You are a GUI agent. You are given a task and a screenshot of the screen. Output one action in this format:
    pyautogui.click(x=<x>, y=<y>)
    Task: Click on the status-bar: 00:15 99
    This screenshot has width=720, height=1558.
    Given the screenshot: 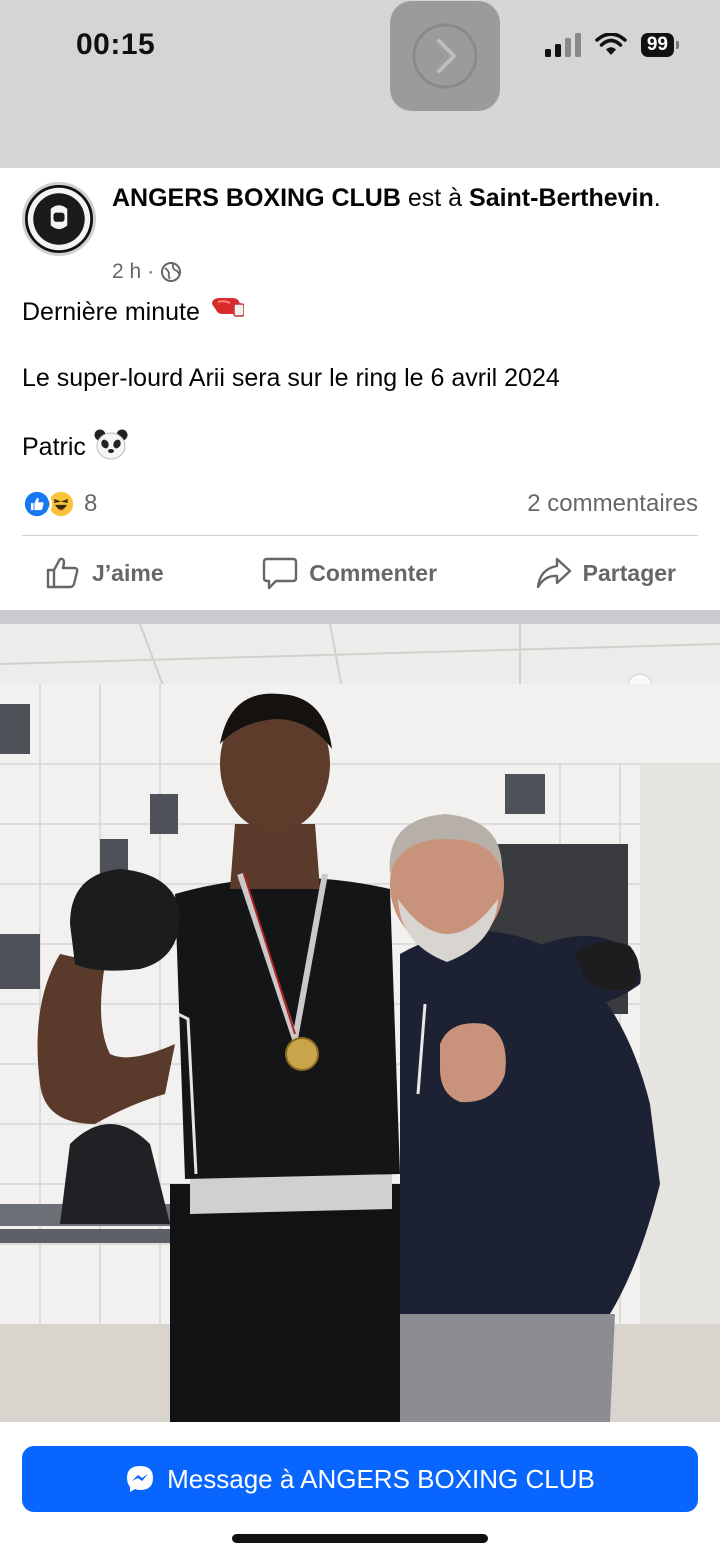 What is the action you would take?
    pyautogui.click(x=360, y=84)
    